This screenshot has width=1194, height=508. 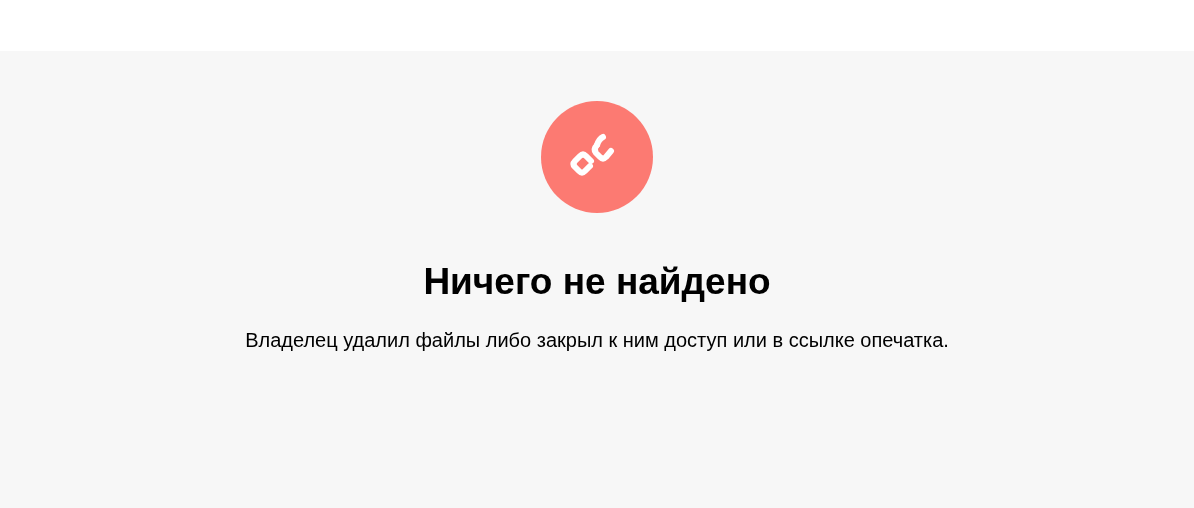 I want to click on message-text: Владелец удалил файлы либо закрыл к ним доступ или в ссылке опечатка., so click(x=597, y=341).